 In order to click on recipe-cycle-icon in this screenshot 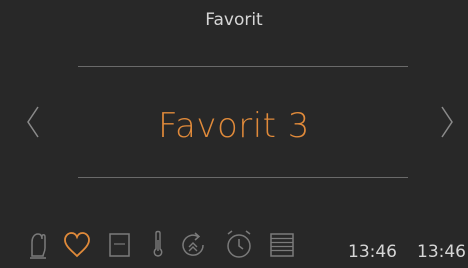, I will do `click(193, 245)`.